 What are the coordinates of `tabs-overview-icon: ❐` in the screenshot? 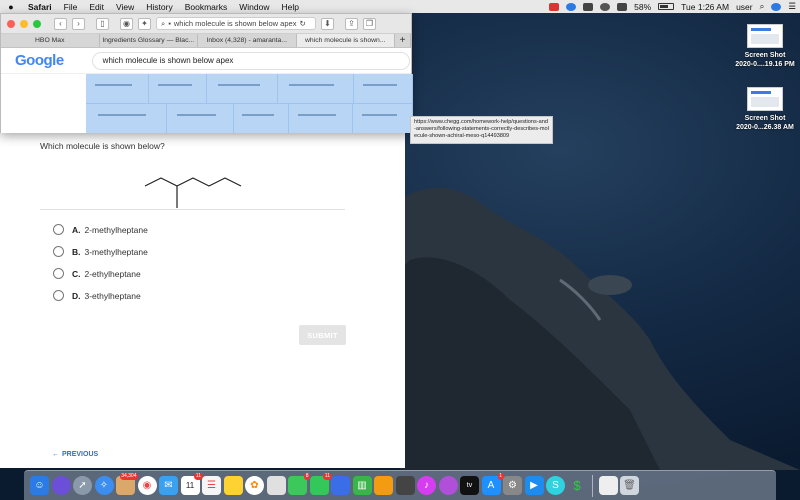 It's located at (369, 23).